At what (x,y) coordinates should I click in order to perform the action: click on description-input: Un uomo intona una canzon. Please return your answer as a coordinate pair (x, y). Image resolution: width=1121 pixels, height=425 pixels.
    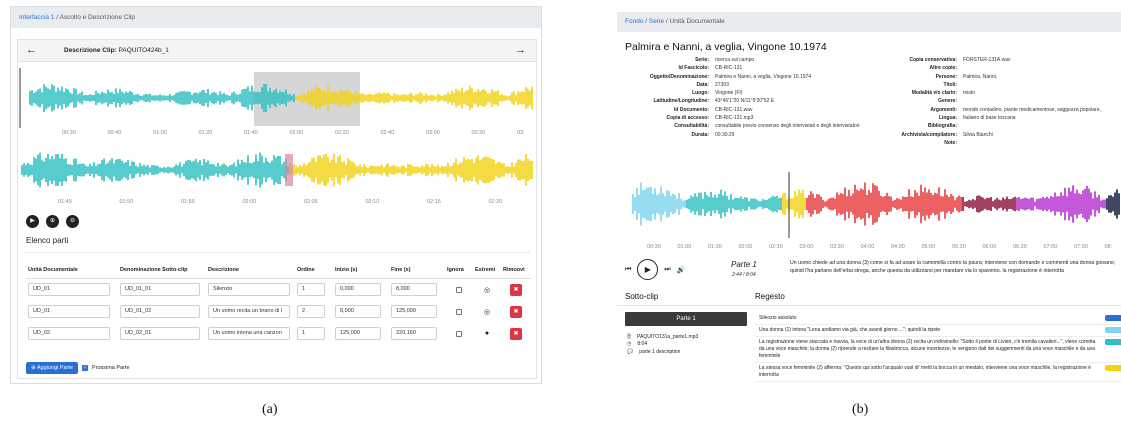
    Looking at the image, I should click on (249, 333).